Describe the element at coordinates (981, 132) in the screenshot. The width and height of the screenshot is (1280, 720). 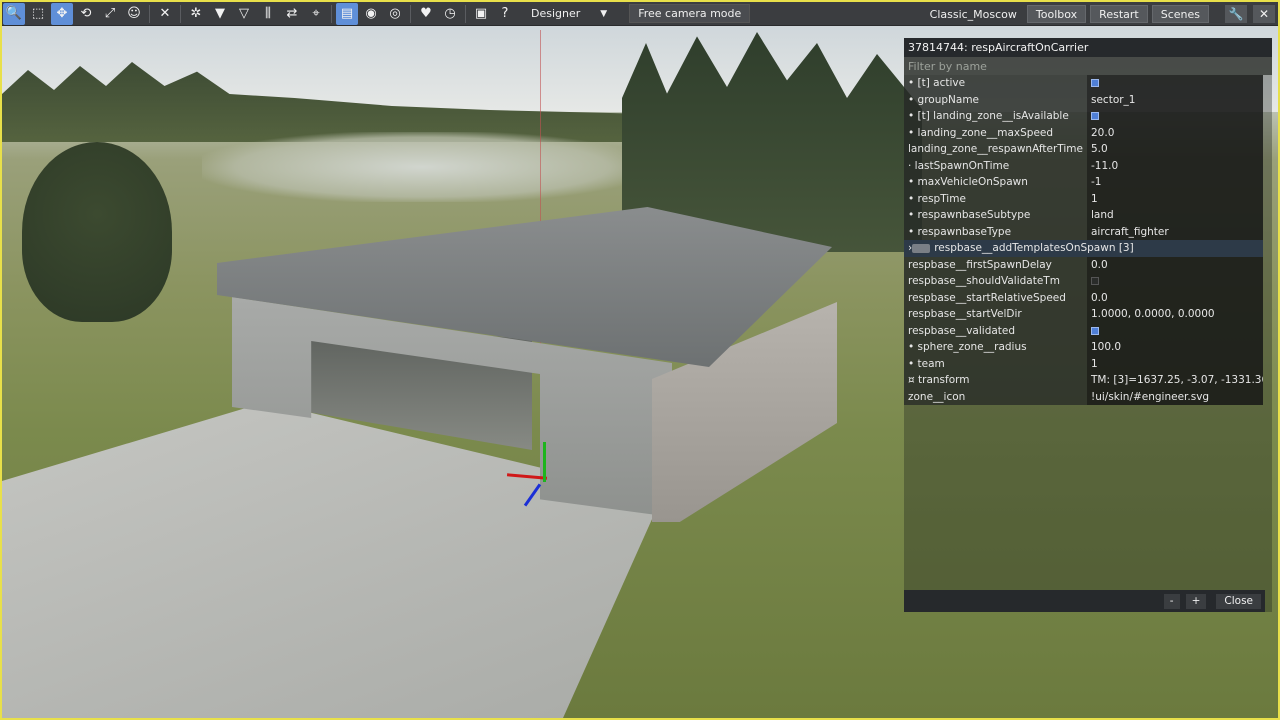
I see `property-name-label: • landing_zone__maxSpeed` at that location.